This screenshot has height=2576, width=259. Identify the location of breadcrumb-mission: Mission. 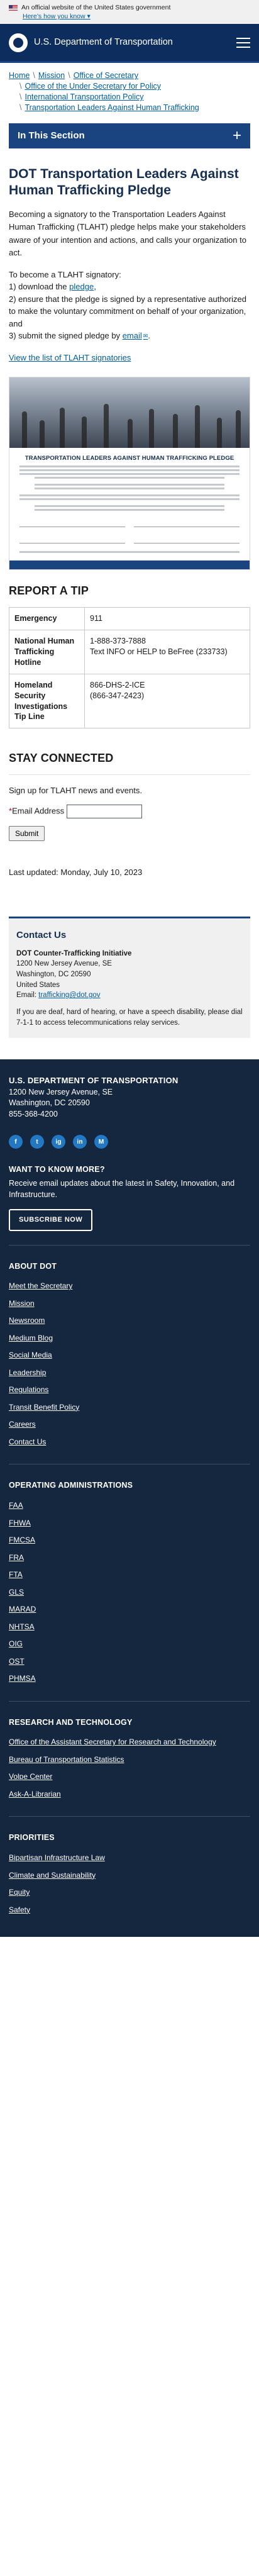
(52, 75).